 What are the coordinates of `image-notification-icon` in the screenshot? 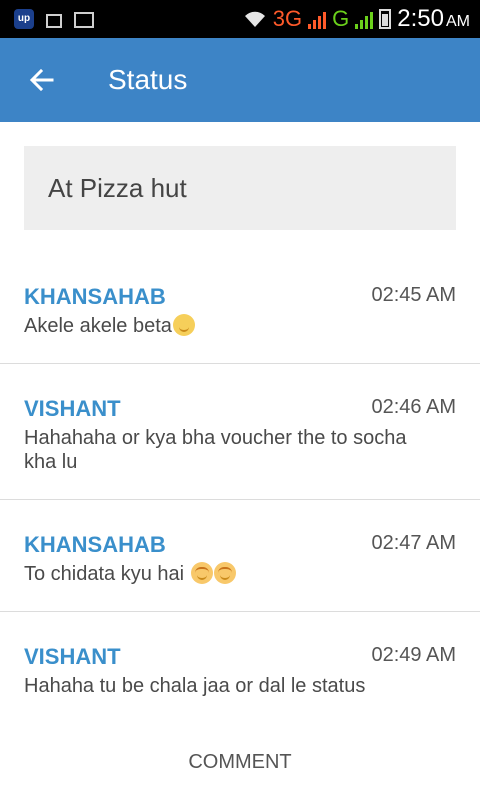 It's located at (54, 20).